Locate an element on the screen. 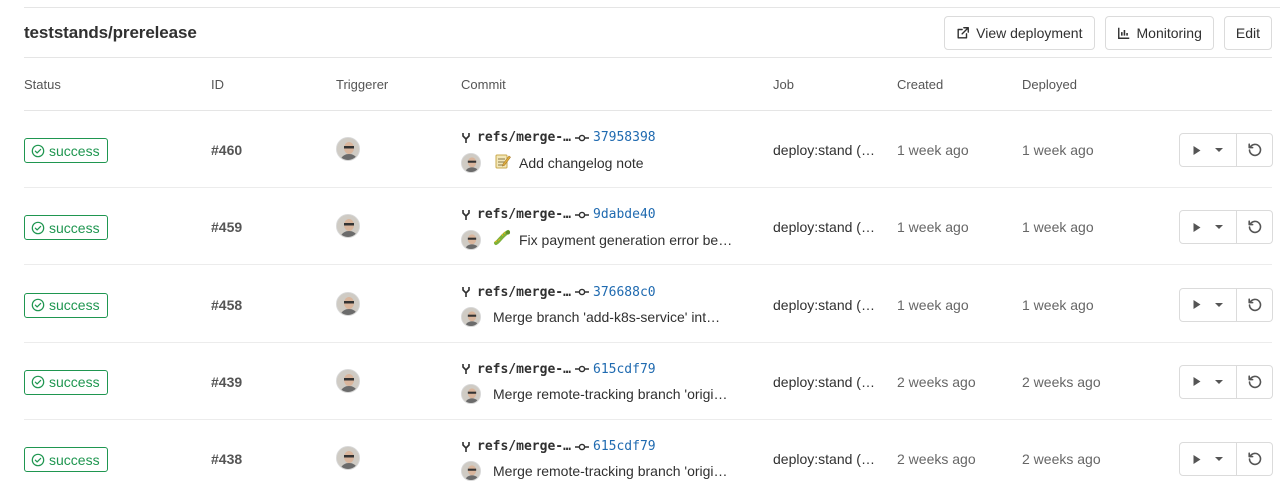 This screenshot has height=492, width=1280. commit-sha: 376688c0 is located at coordinates (624, 292).